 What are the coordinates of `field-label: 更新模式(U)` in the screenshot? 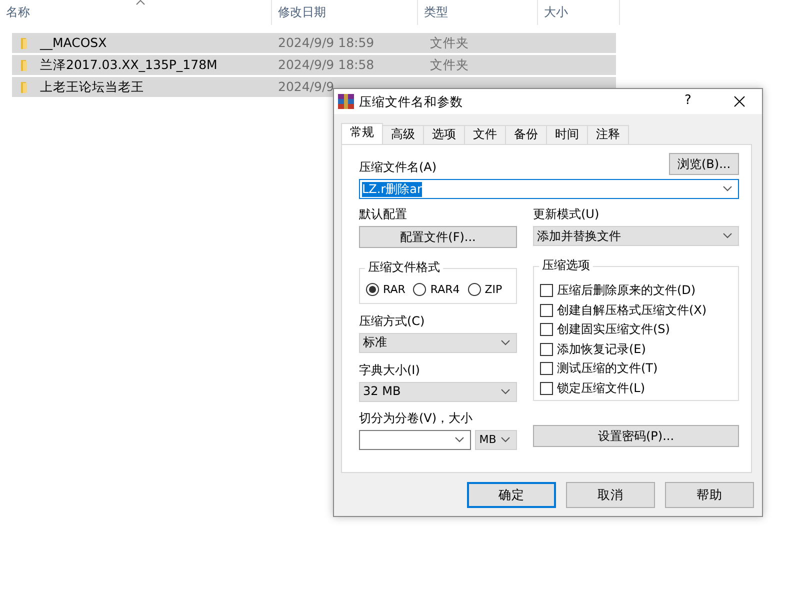 It's located at (566, 214).